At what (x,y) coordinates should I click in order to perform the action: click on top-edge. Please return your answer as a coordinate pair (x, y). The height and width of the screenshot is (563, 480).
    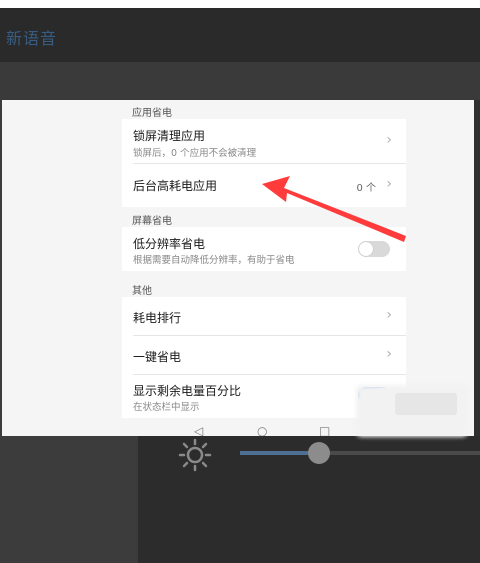
    Looking at the image, I should click on (240, 4).